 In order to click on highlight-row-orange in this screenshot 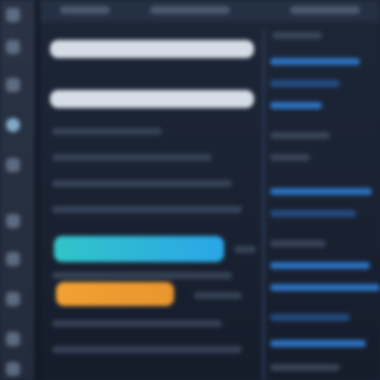, I will do `click(115, 294)`.